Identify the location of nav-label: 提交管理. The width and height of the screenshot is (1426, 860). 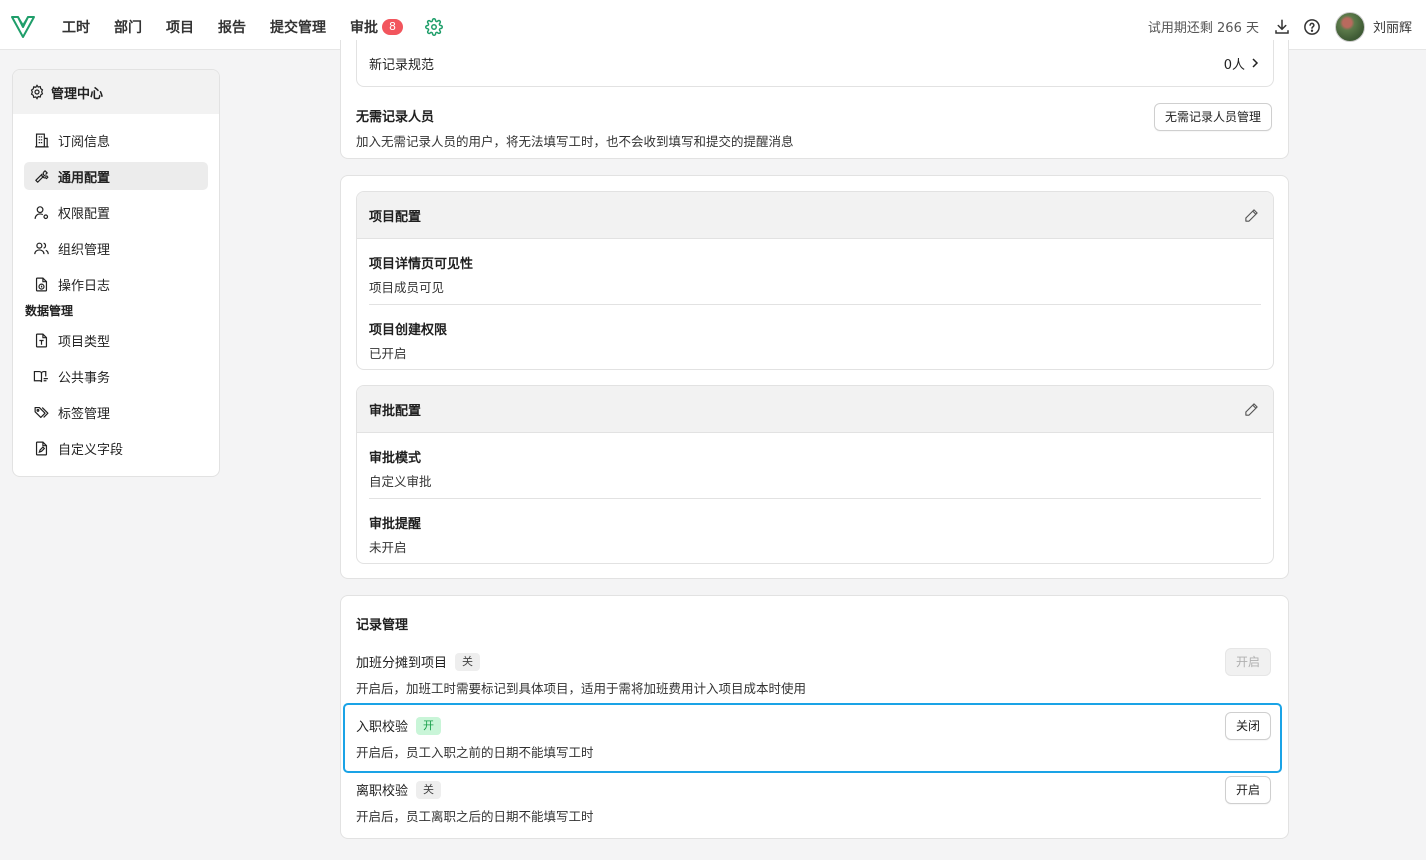
(298, 27).